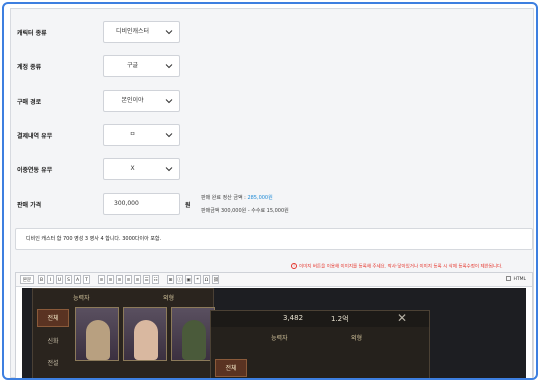 The image size is (540, 382). I want to click on text-size-button: T, so click(86, 279).